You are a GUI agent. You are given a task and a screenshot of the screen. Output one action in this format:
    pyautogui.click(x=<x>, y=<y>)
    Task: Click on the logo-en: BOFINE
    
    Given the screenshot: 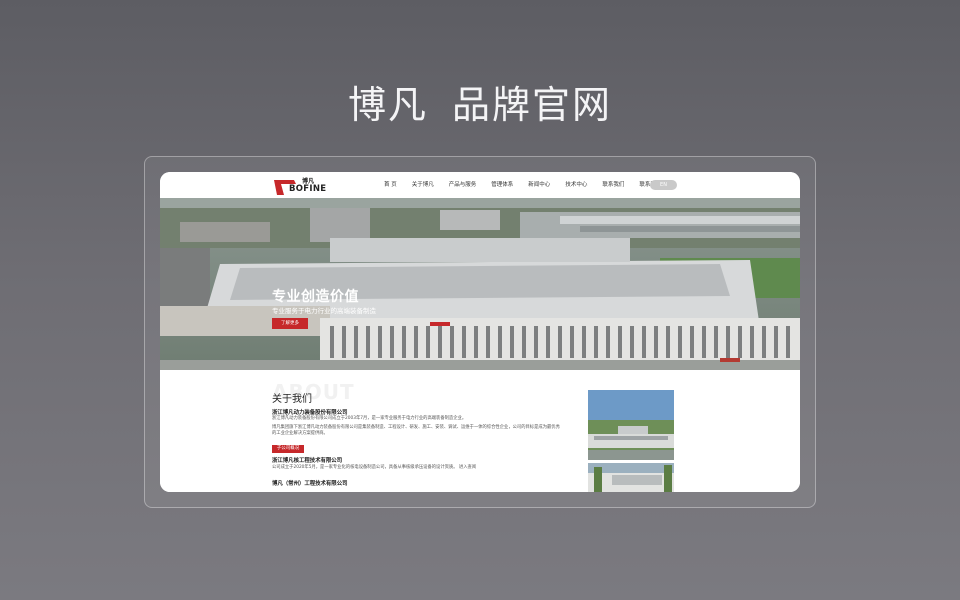 What is the action you would take?
    pyautogui.click(x=308, y=189)
    